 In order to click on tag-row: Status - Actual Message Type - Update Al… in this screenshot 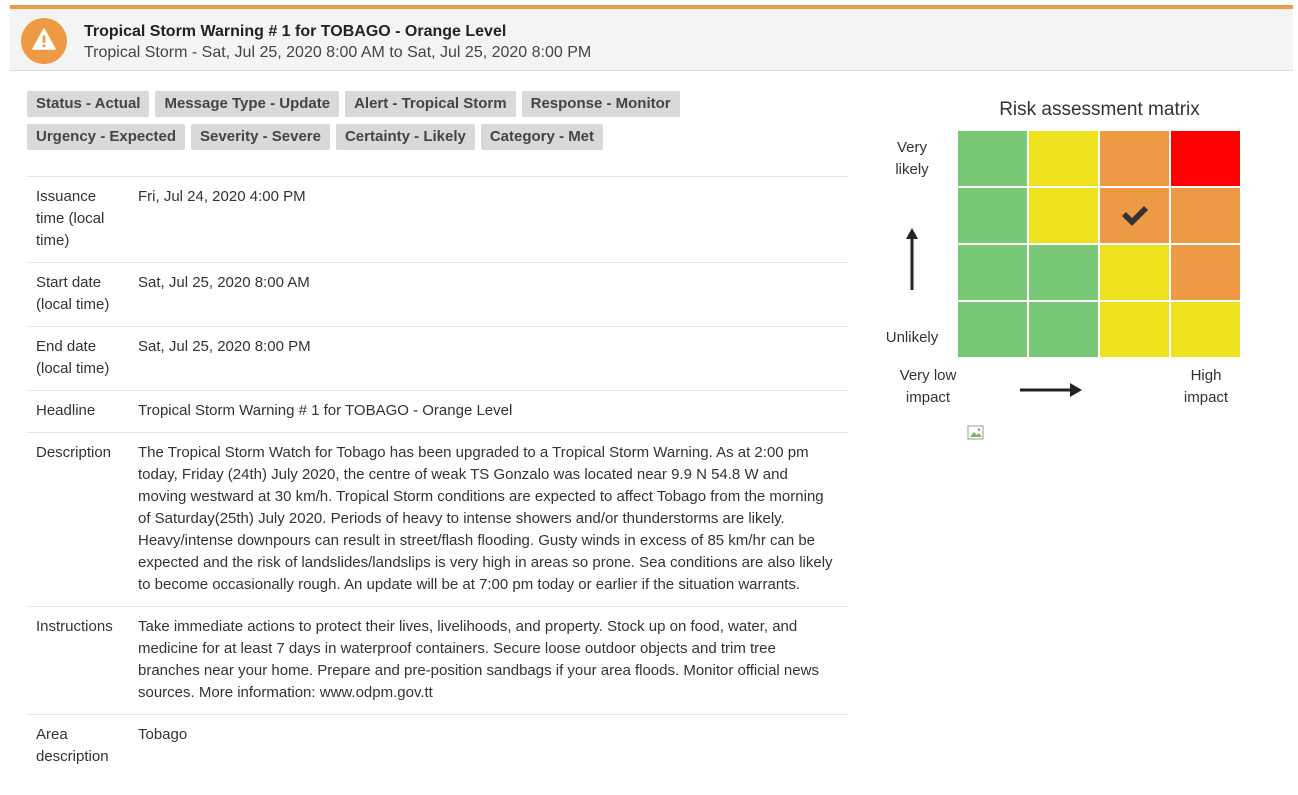, I will do `click(377, 104)`.